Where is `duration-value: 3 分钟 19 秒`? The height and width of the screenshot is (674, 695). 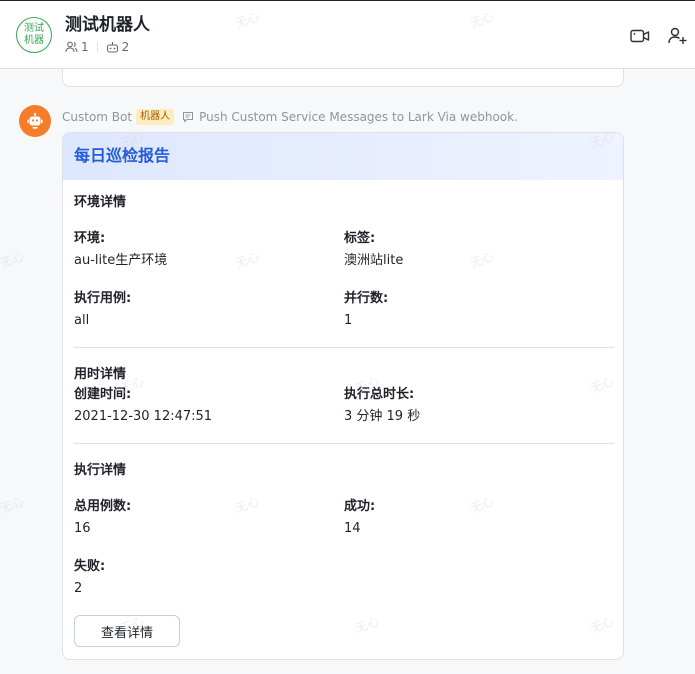
duration-value: 3 分钟 19 秒 is located at coordinates (382, 416).